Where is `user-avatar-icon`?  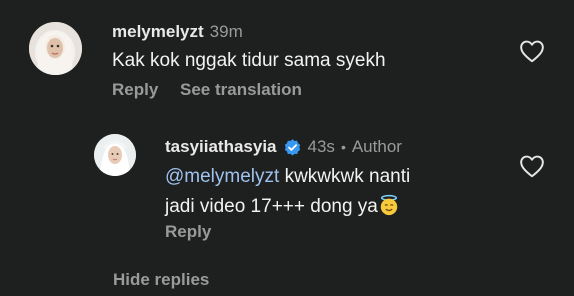 user-avatar-icon is located at coordinates (55, 48).